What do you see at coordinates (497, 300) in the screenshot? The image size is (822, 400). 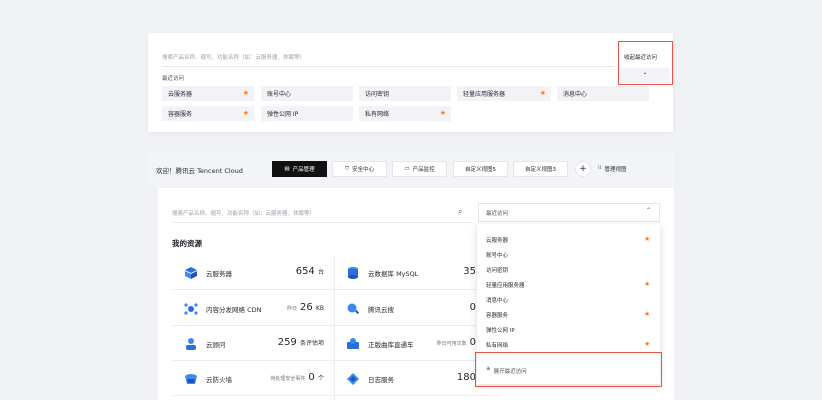 I see `dropdown-item: 消息中心` at bounding box center [497, 300].